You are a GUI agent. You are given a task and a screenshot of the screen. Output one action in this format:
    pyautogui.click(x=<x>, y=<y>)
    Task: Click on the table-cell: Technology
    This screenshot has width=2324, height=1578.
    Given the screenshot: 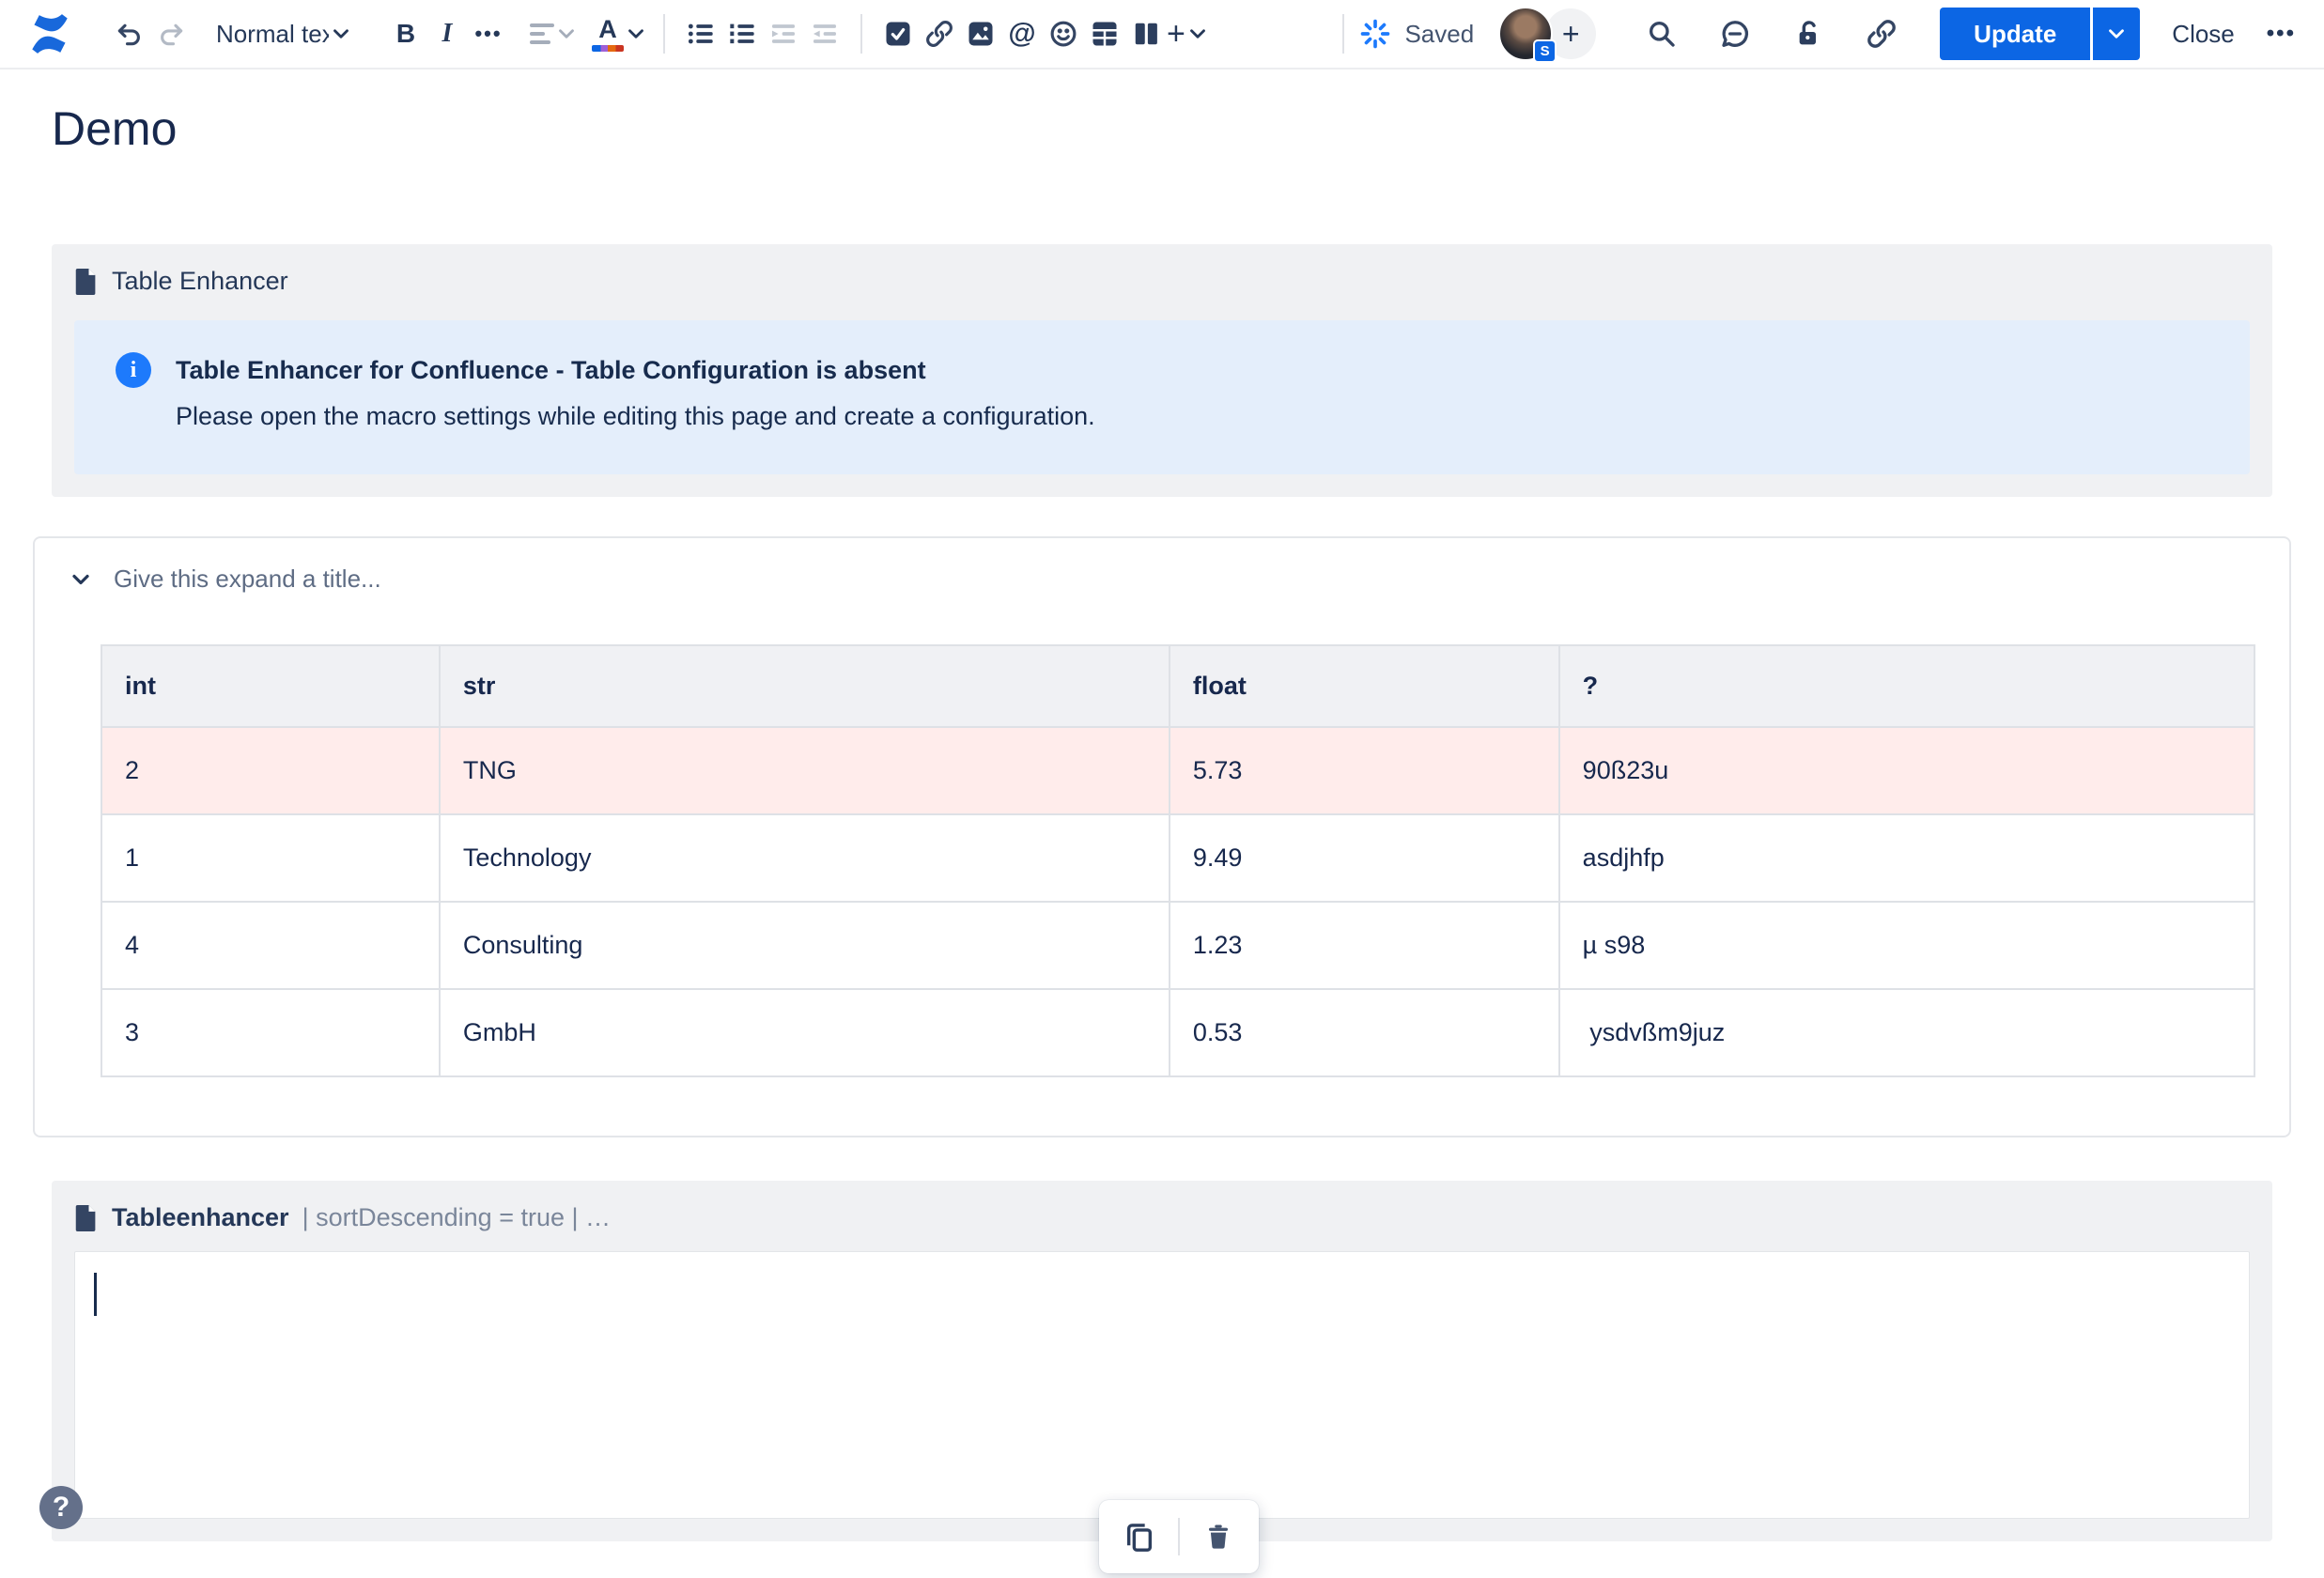 What is the action you would take?
    pyautogui.click(x=804, y=858)
    